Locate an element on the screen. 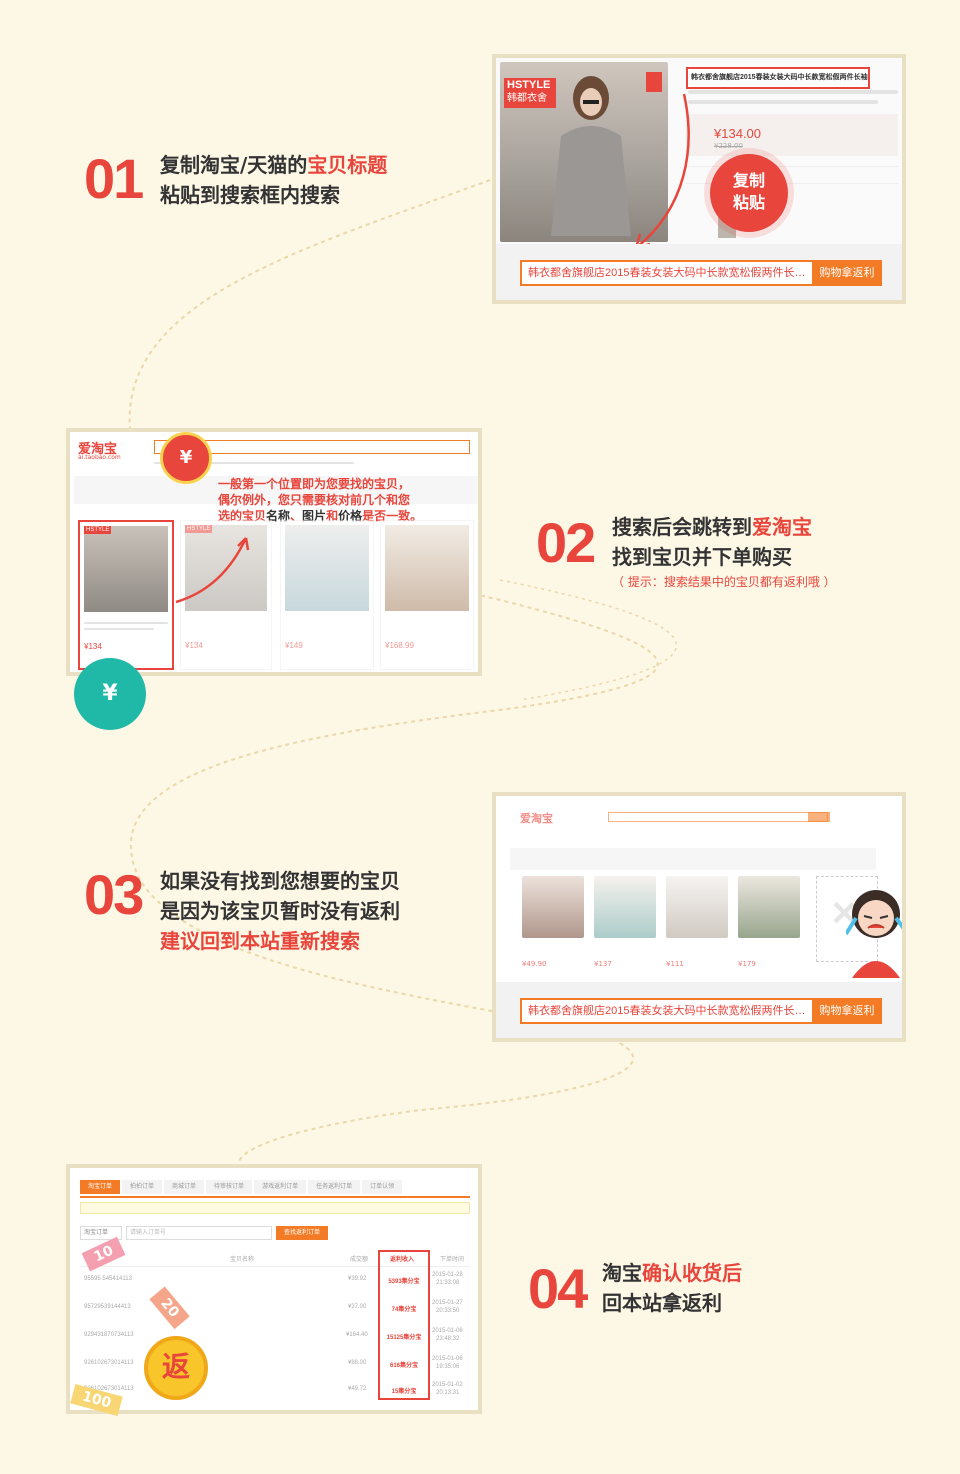 This screenshot has height=1474, width=960. step4-description: 淘宝确认收货后 回本站拿返利 is located at coordinates (672, 1288).